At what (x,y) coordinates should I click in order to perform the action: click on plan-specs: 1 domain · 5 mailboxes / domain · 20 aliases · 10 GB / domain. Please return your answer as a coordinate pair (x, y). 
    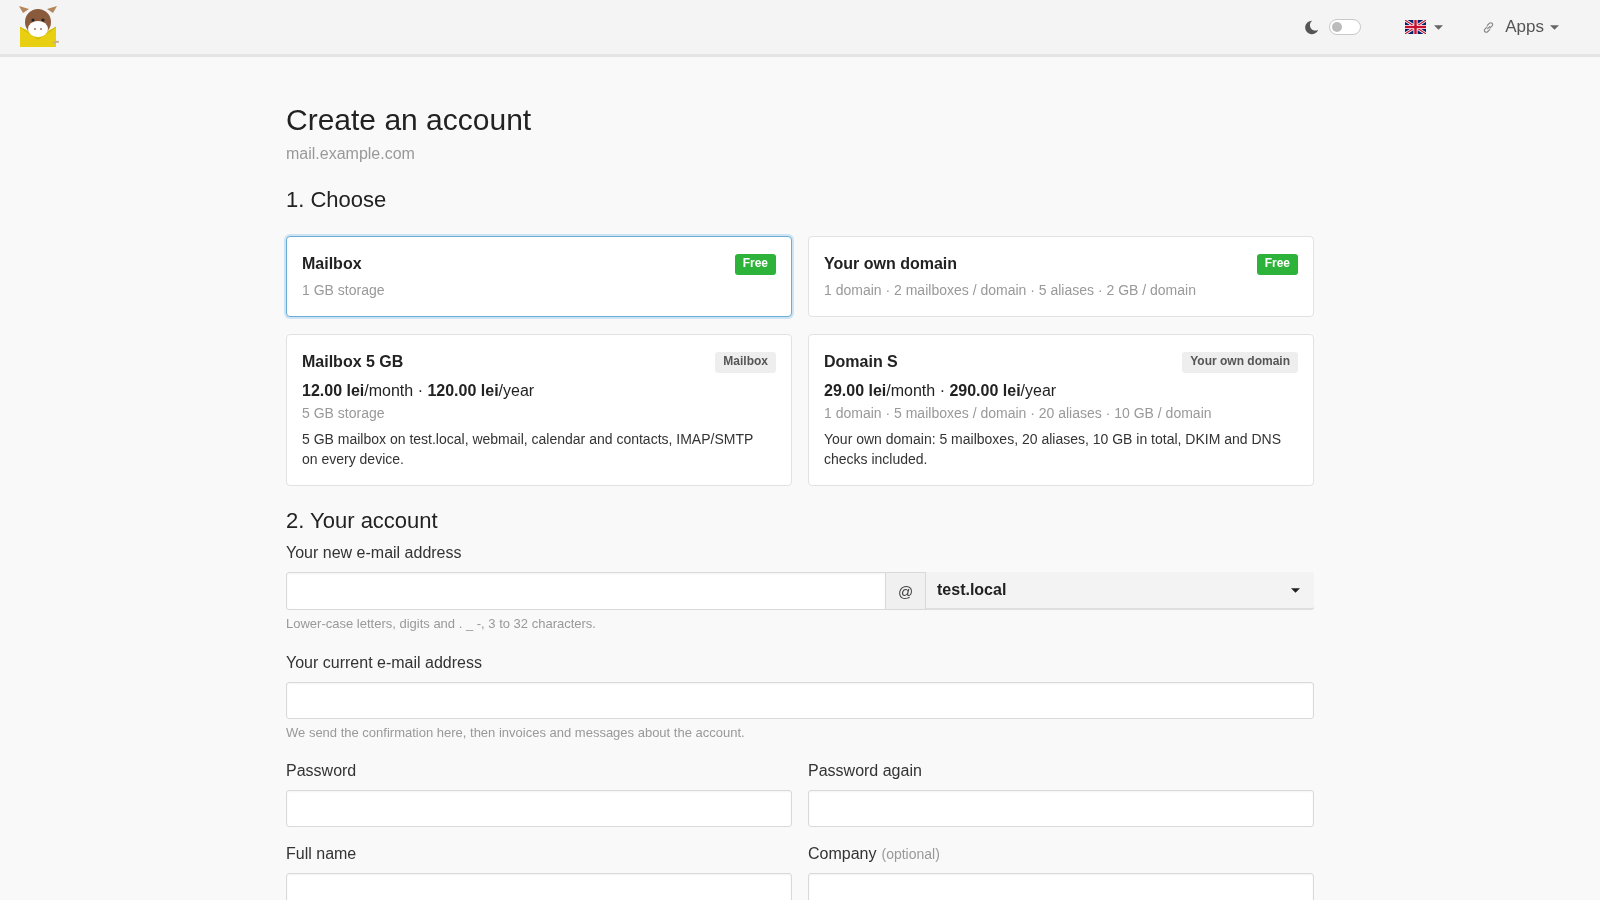
    Looking at the image, I should click on (1018, 413).